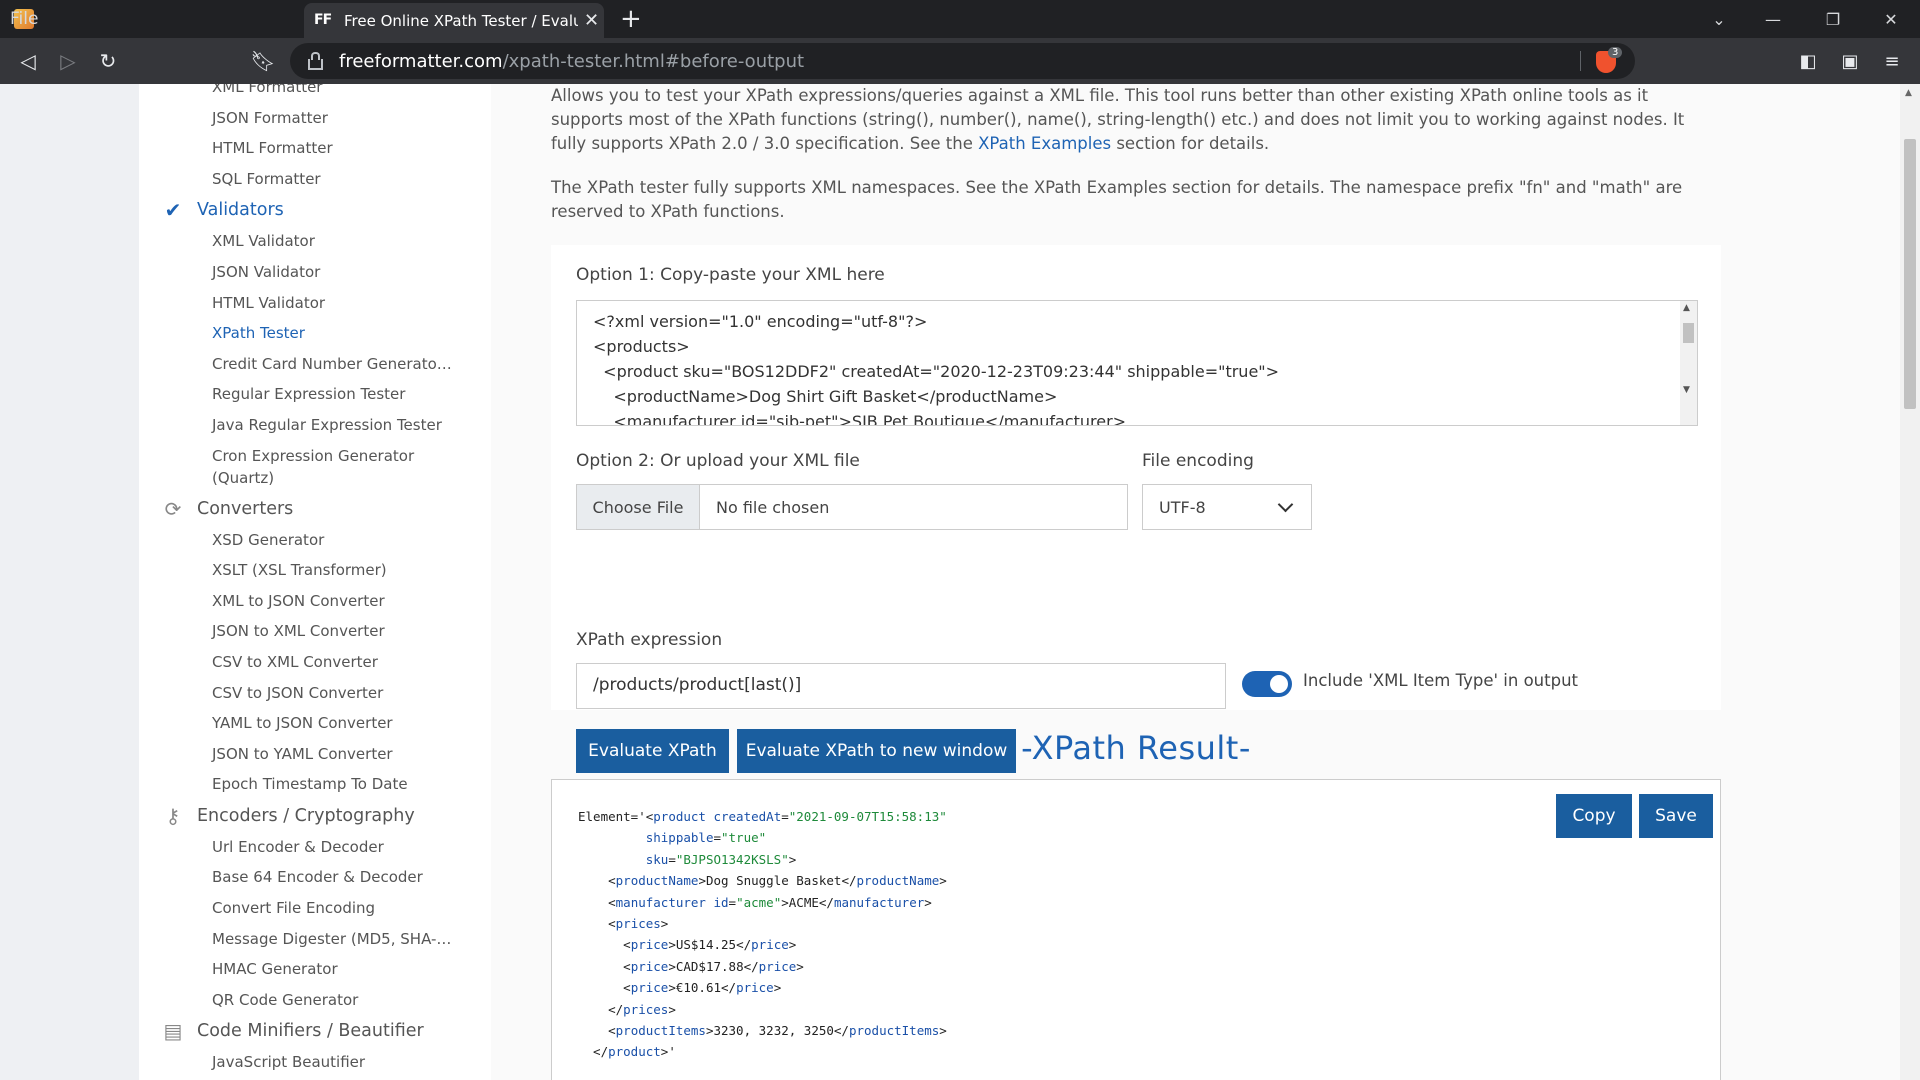  Describe the element at coordinates (631, 19) in the screenshot. I see `new-tab-button: +` at that location.